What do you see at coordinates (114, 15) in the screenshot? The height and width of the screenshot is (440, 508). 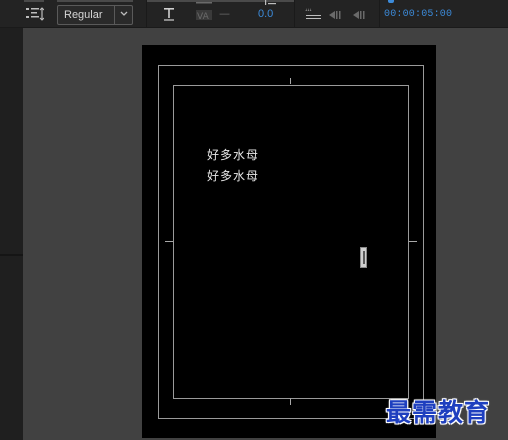 I see `dropdown-divider` at bounding box center [114, 15].